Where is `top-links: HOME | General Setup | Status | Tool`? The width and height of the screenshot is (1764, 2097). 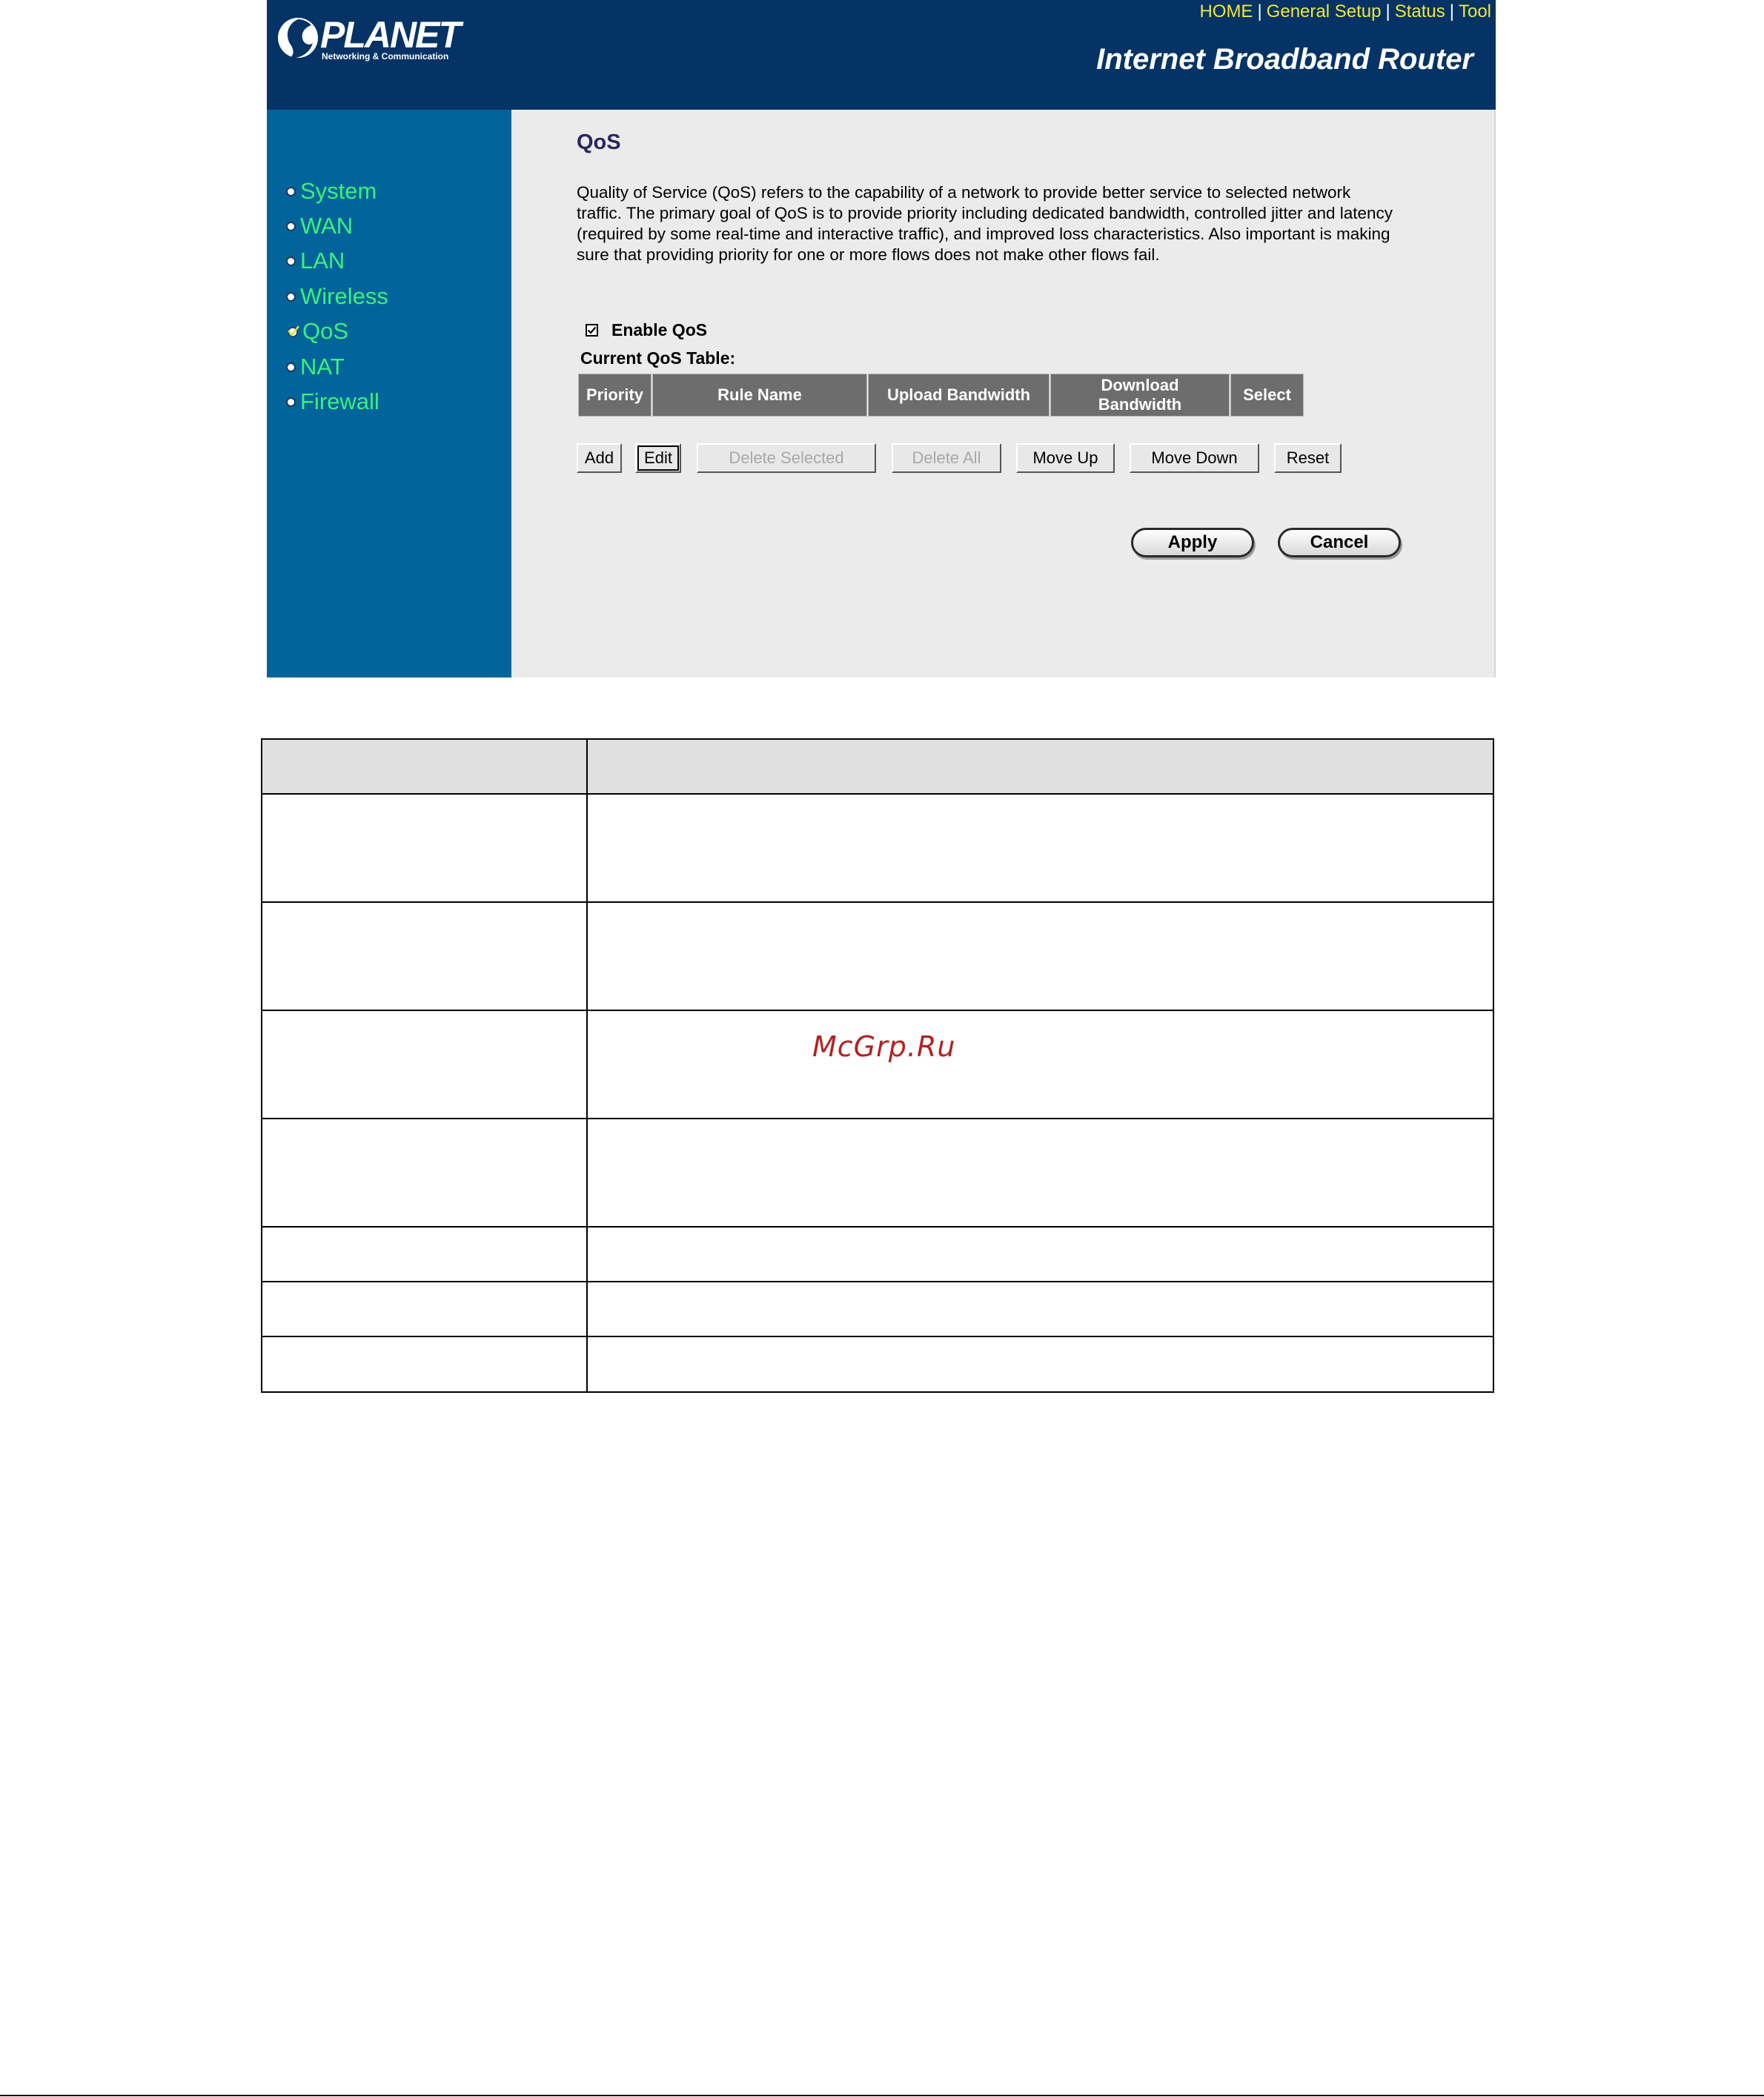 top-links: HOME | General Setup | Status | Tool is located at coordinates (1345, 11).